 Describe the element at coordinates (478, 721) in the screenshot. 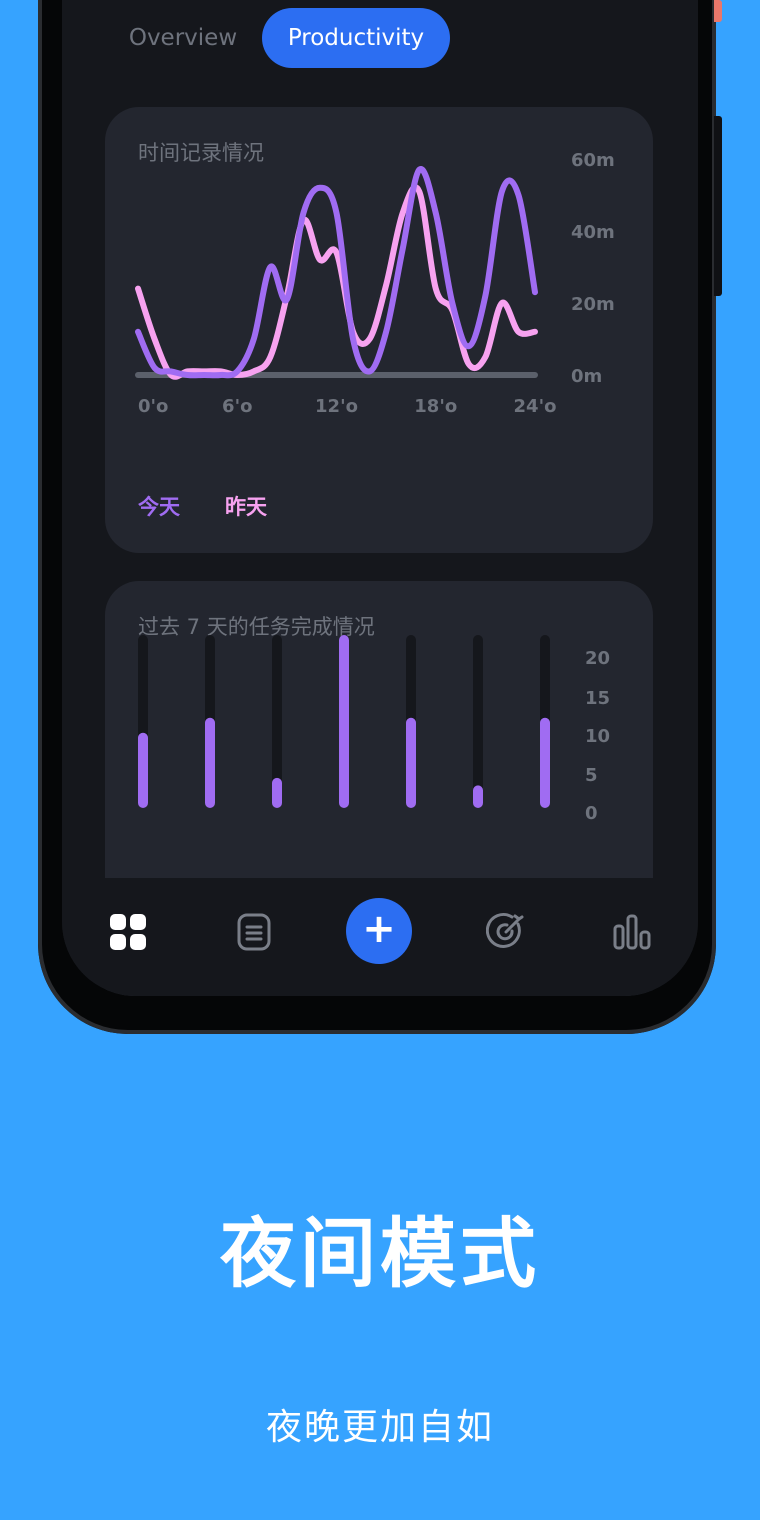

I see `bar-track` at that location.